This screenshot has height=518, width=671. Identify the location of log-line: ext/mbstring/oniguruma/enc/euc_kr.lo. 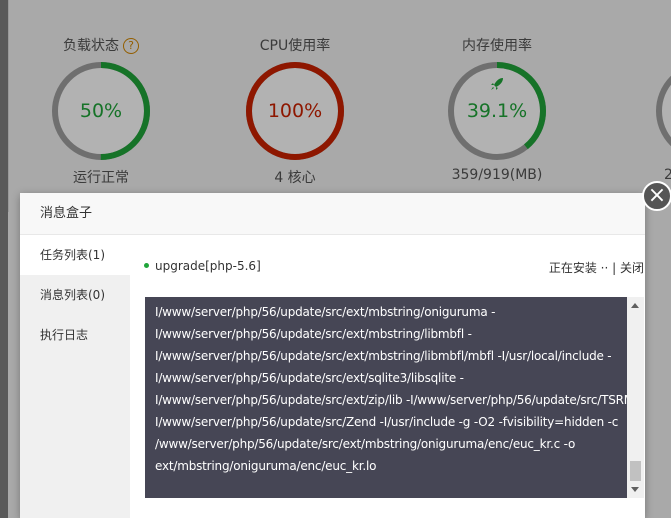
(266, 466).